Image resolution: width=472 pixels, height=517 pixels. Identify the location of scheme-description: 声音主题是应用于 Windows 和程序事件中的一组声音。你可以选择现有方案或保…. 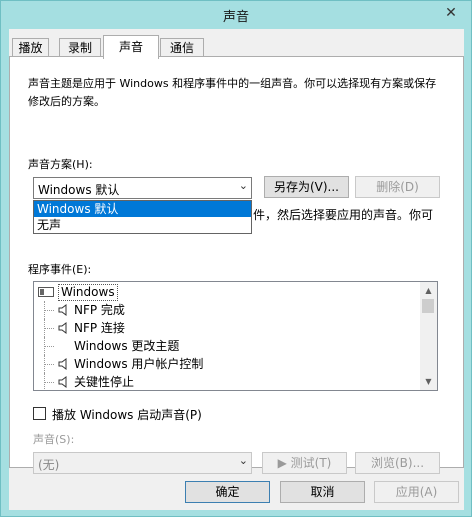
(232, 92).